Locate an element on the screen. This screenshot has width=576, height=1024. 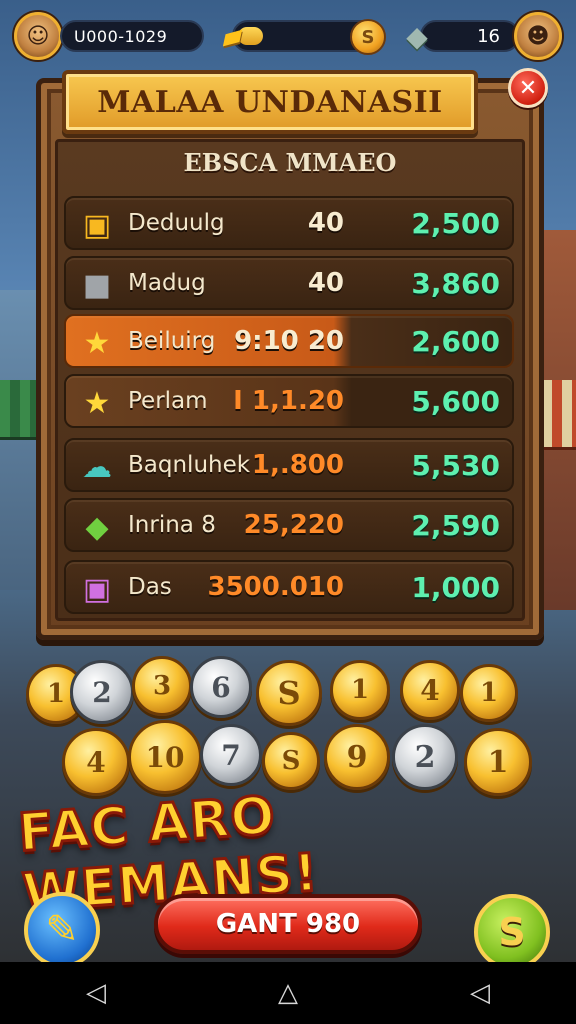
reward-value: 2,600 is located at coordinates (455, 341).